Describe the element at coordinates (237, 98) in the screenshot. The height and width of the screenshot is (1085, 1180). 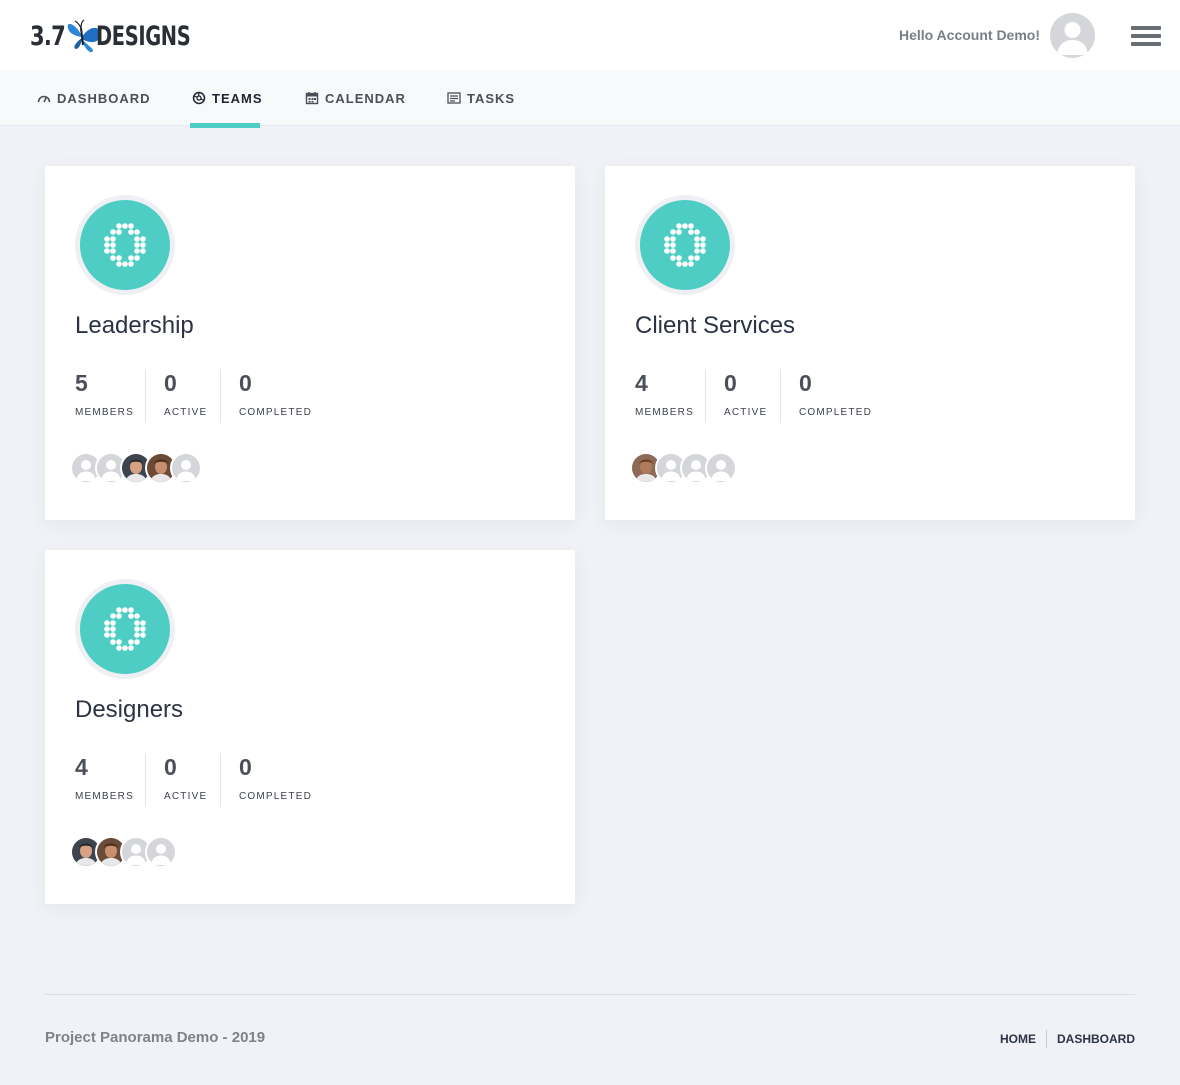
I see `nav-teams-label: TEAMS` at that location.